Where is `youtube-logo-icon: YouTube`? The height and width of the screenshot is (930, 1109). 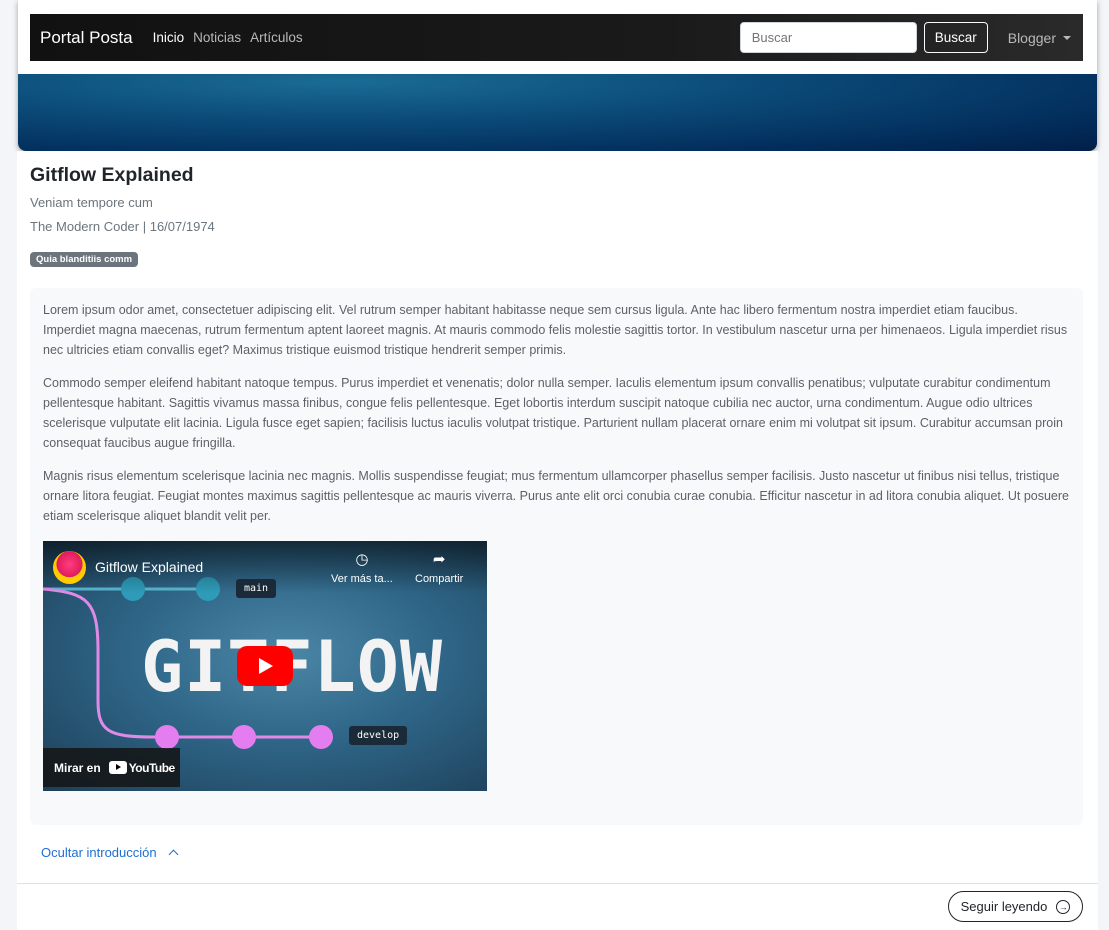 youtube-logo-icon: YouTube is located at coordinates (142, 767).